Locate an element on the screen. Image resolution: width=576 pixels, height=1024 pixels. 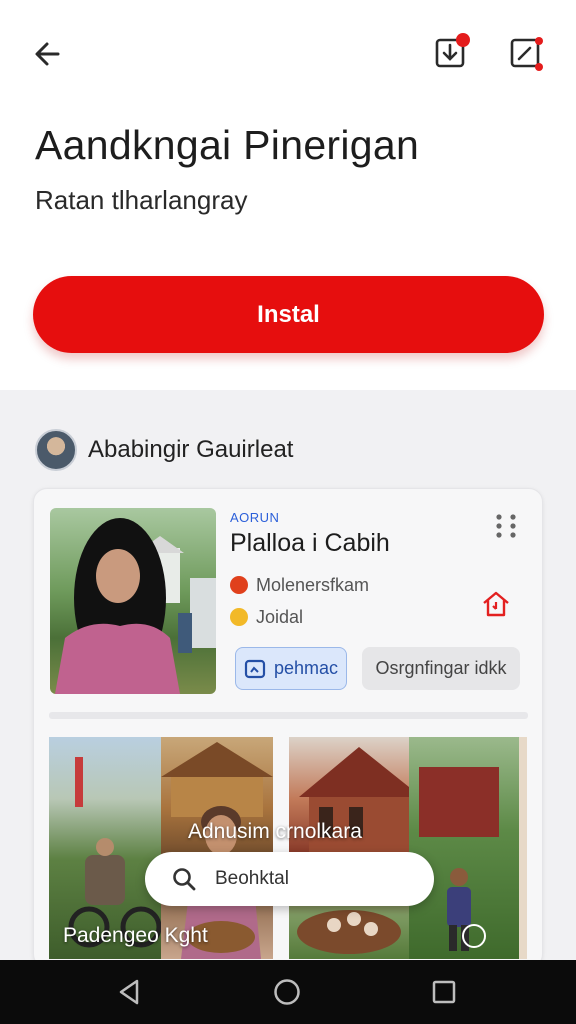
gallery-gap is located at coordinates (281, 848).